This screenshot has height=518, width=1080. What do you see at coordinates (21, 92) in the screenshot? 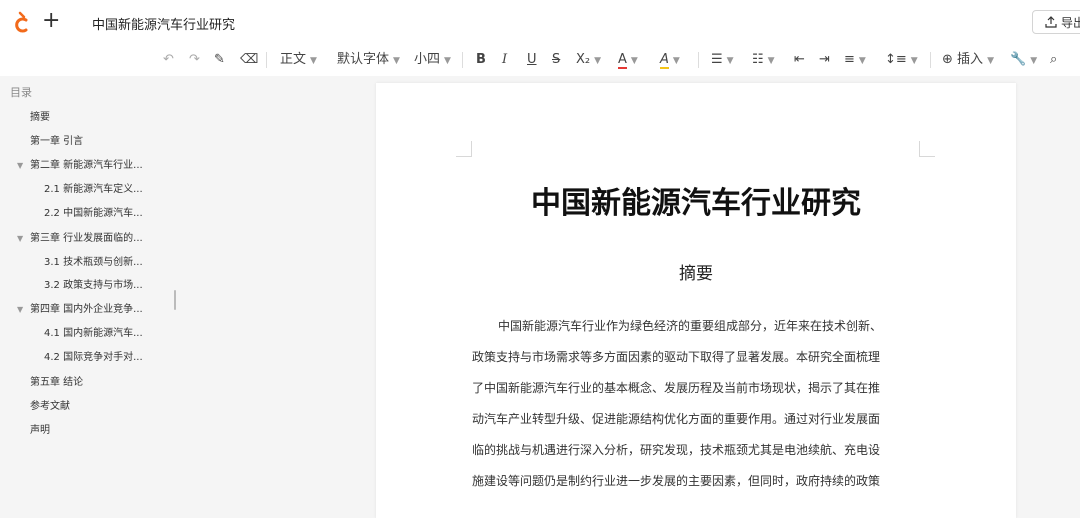
I see `outline-title: 目录` at bounding box center [21, 92].